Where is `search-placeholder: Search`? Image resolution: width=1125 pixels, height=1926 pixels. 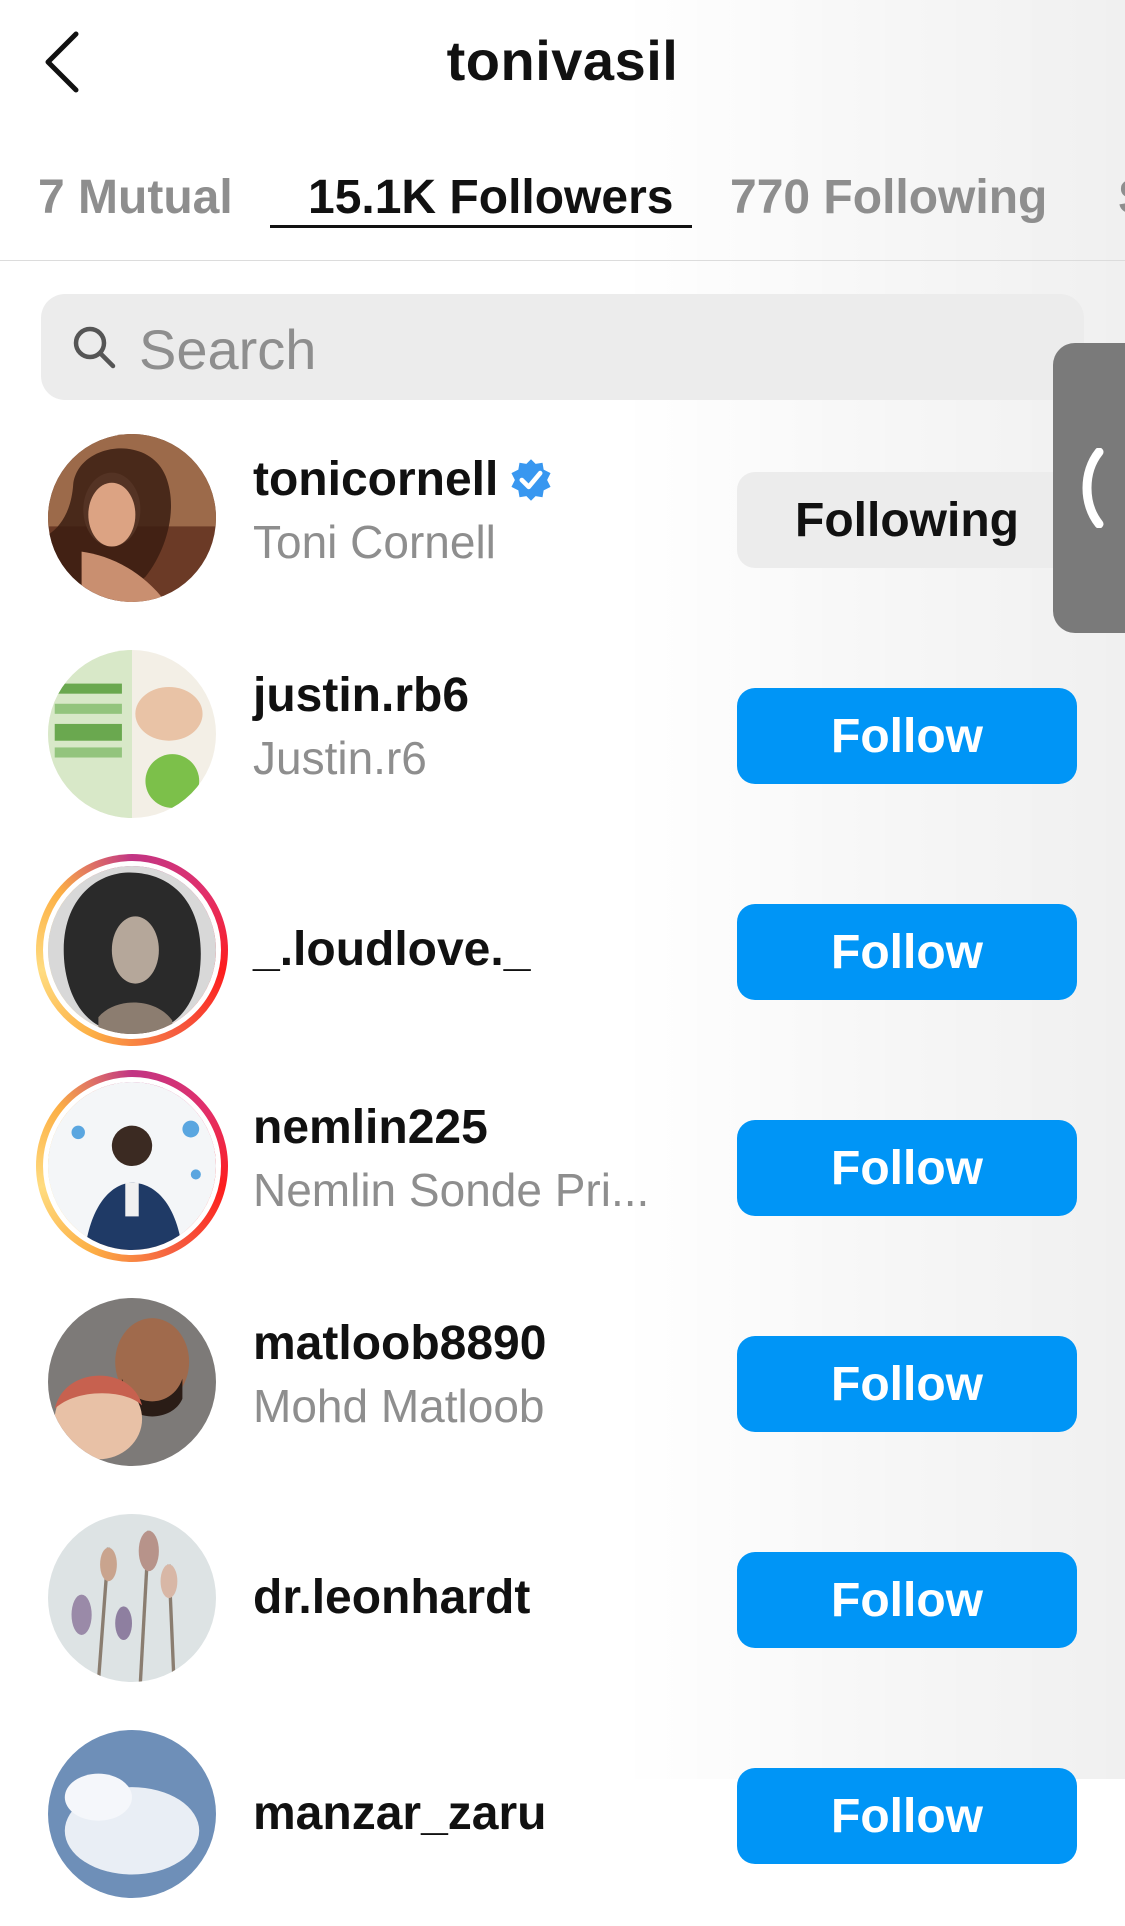 search-placeholder: Search is located at coordinates (228, 349).